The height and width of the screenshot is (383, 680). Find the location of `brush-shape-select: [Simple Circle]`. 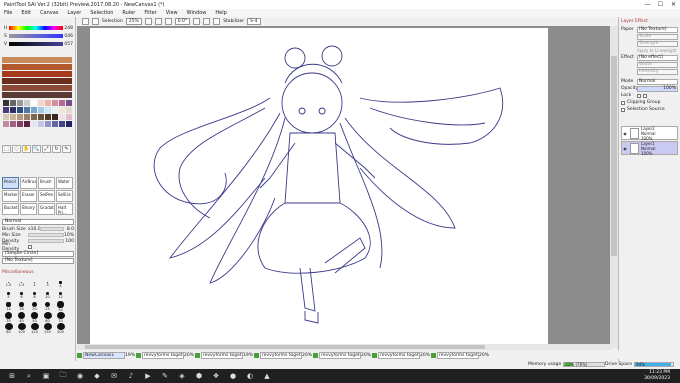

brush-shape-select: [Simple Circle] is located at coordinates (38, 254).